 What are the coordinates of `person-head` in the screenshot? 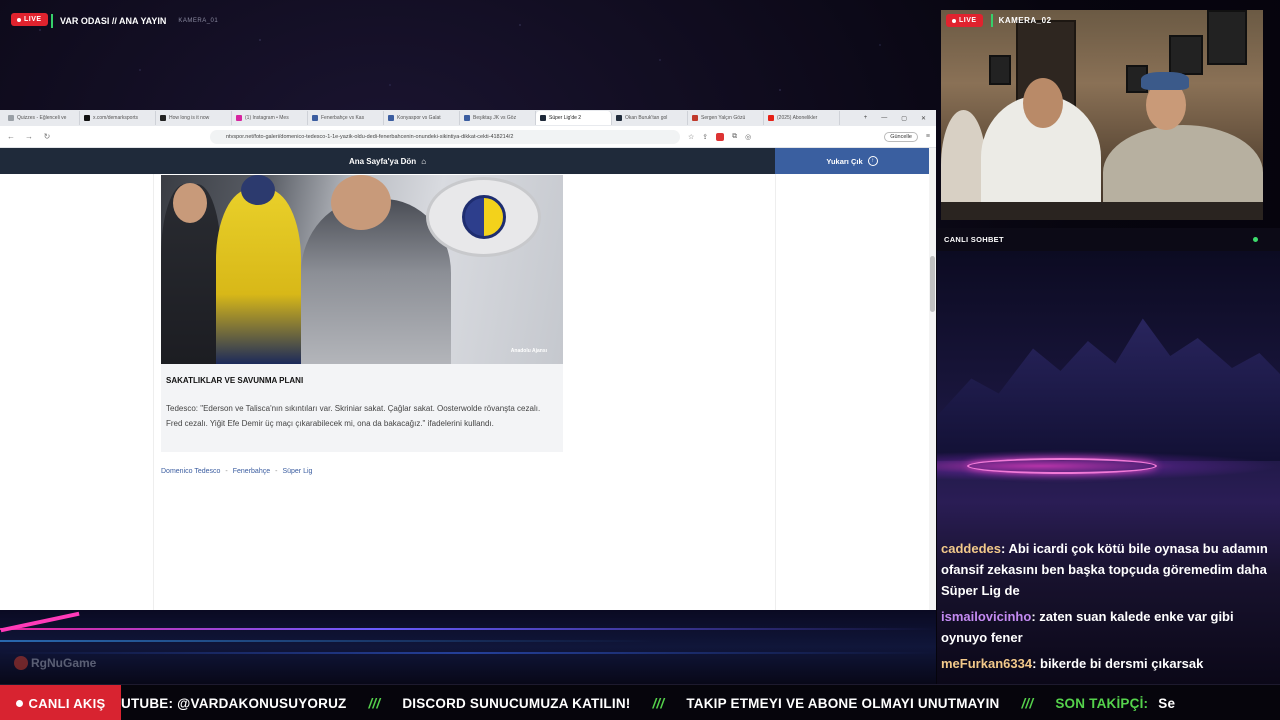 It's located at (1043, 103).